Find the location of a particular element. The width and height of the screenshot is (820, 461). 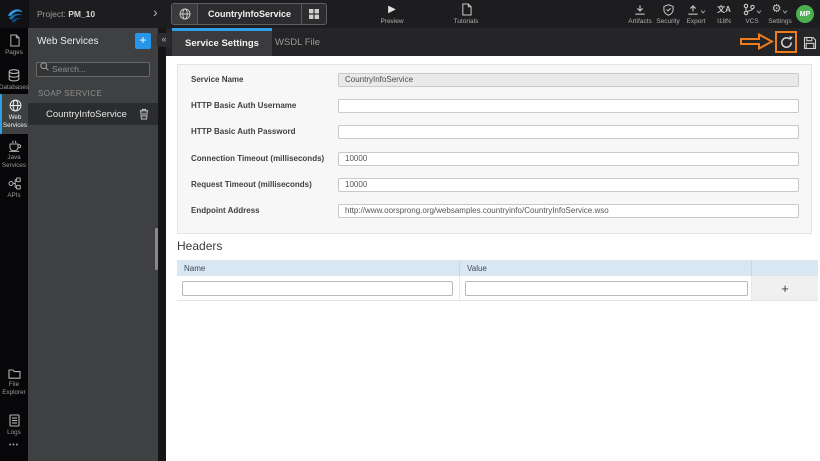

headers-table-row: + is located at coordinates (497, 288).